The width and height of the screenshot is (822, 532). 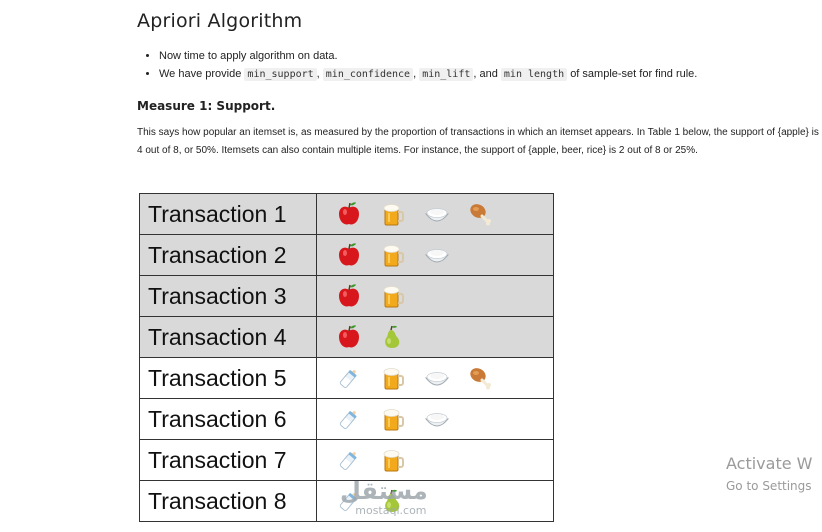 I want to click on code-min-lift: min_lift, so click(x=446, y=74).